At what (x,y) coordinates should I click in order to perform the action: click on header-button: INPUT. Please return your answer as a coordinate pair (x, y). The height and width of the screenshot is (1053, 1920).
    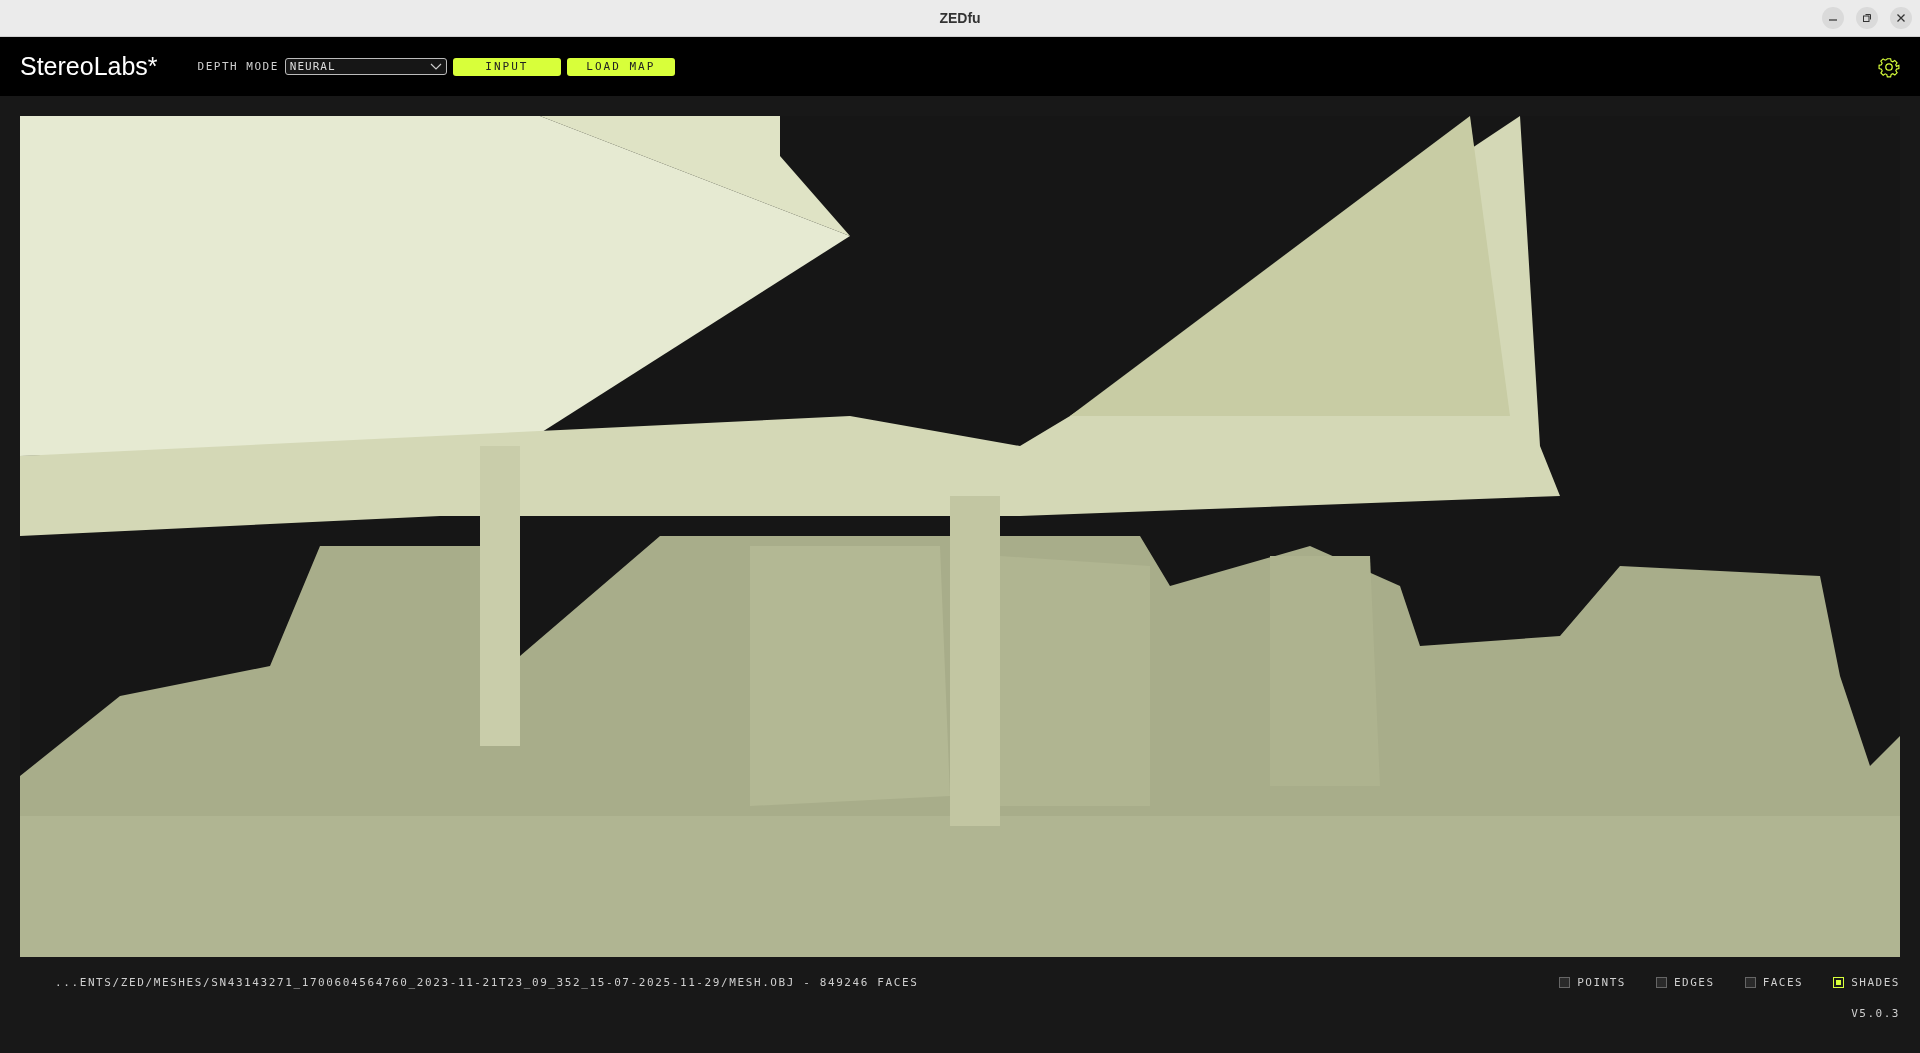
    Looking at the image, I should click on (506, 66).